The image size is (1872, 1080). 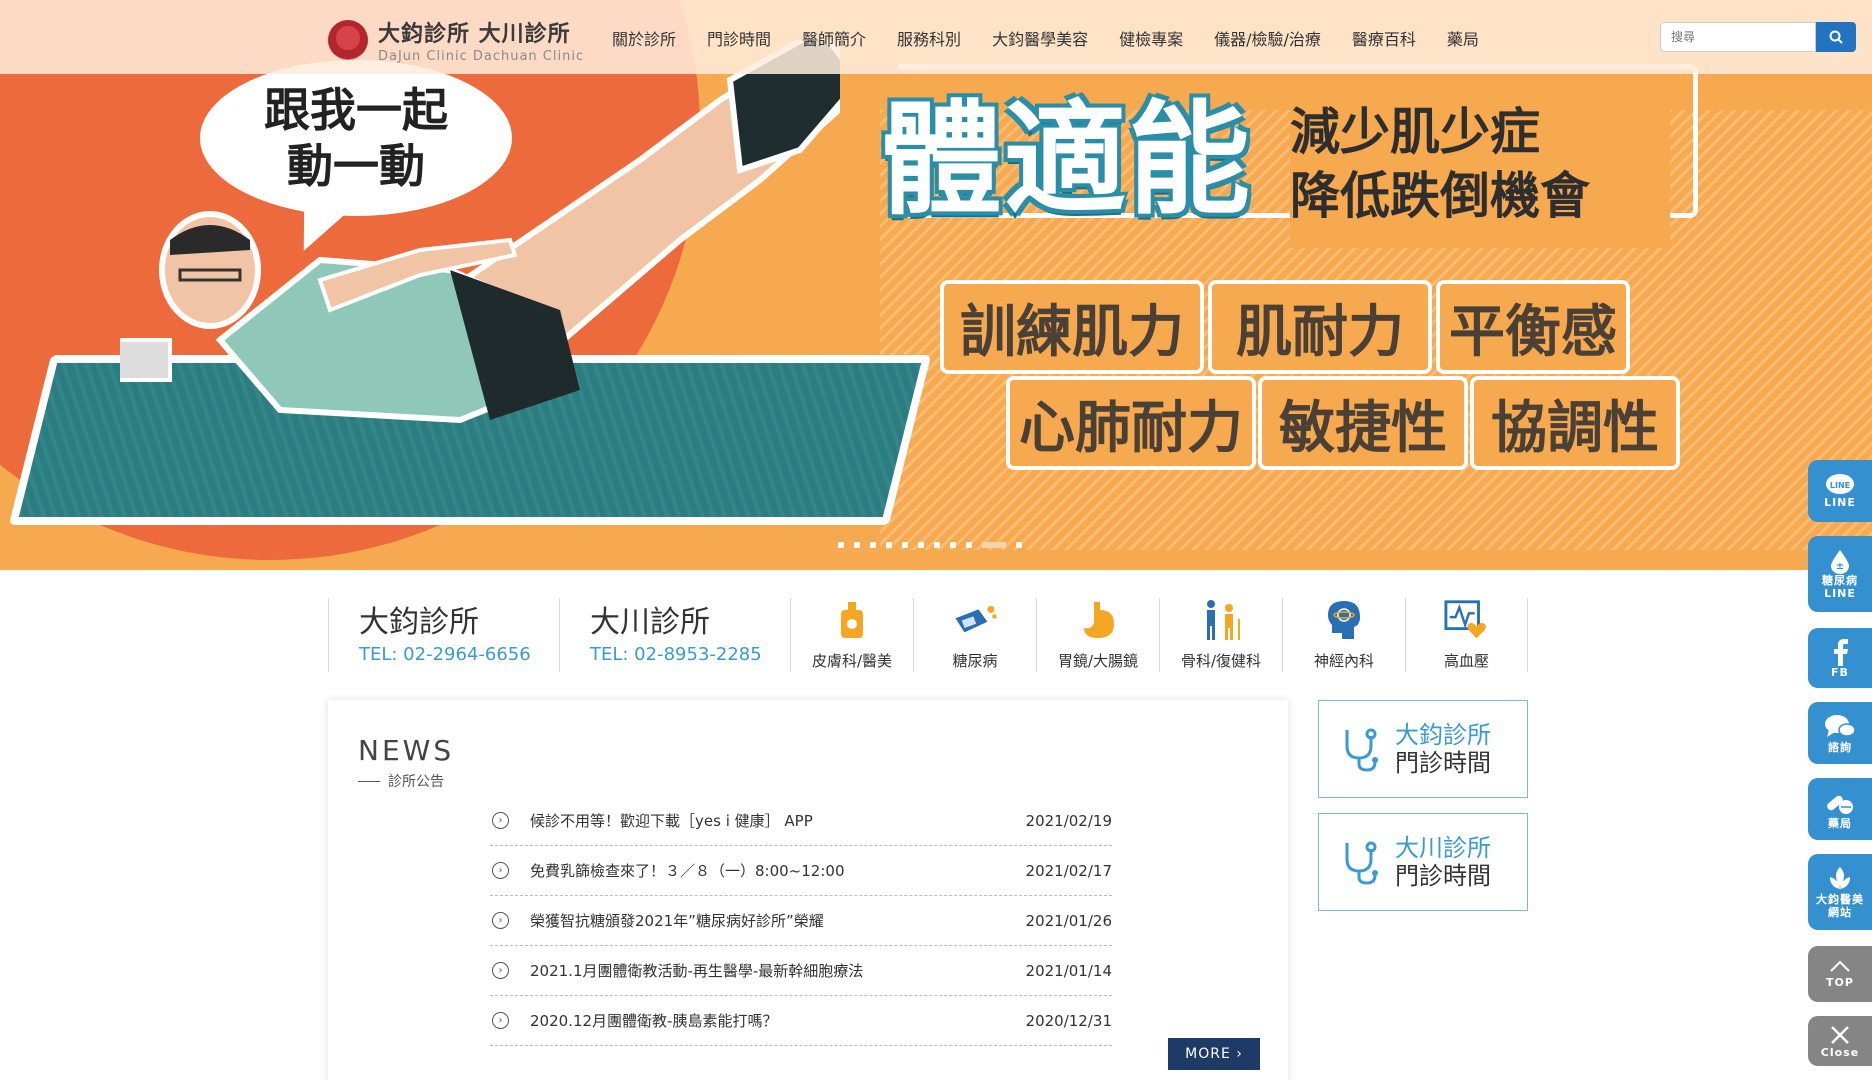 I want to click on elderly-icon, so click(x=1223, y=620).